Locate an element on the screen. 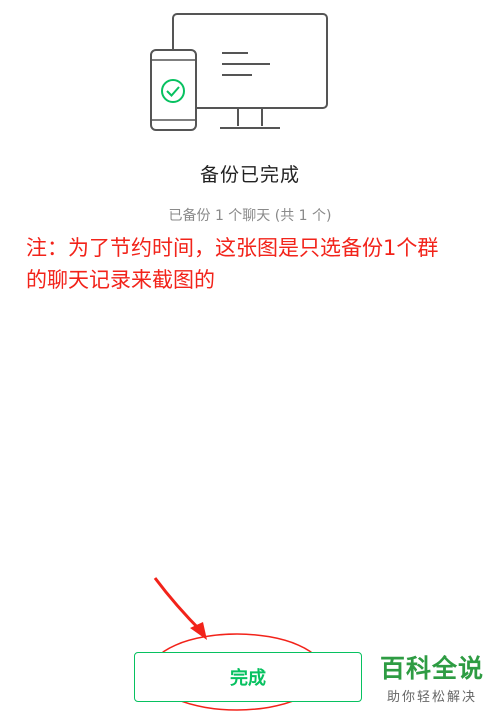  watermark: 百科全说 助你轻松解决 is located at coordinates (432, 679).